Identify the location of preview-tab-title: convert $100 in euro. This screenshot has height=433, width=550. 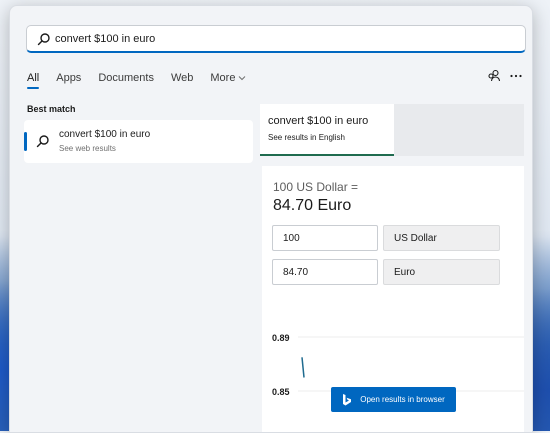
(318, 121).